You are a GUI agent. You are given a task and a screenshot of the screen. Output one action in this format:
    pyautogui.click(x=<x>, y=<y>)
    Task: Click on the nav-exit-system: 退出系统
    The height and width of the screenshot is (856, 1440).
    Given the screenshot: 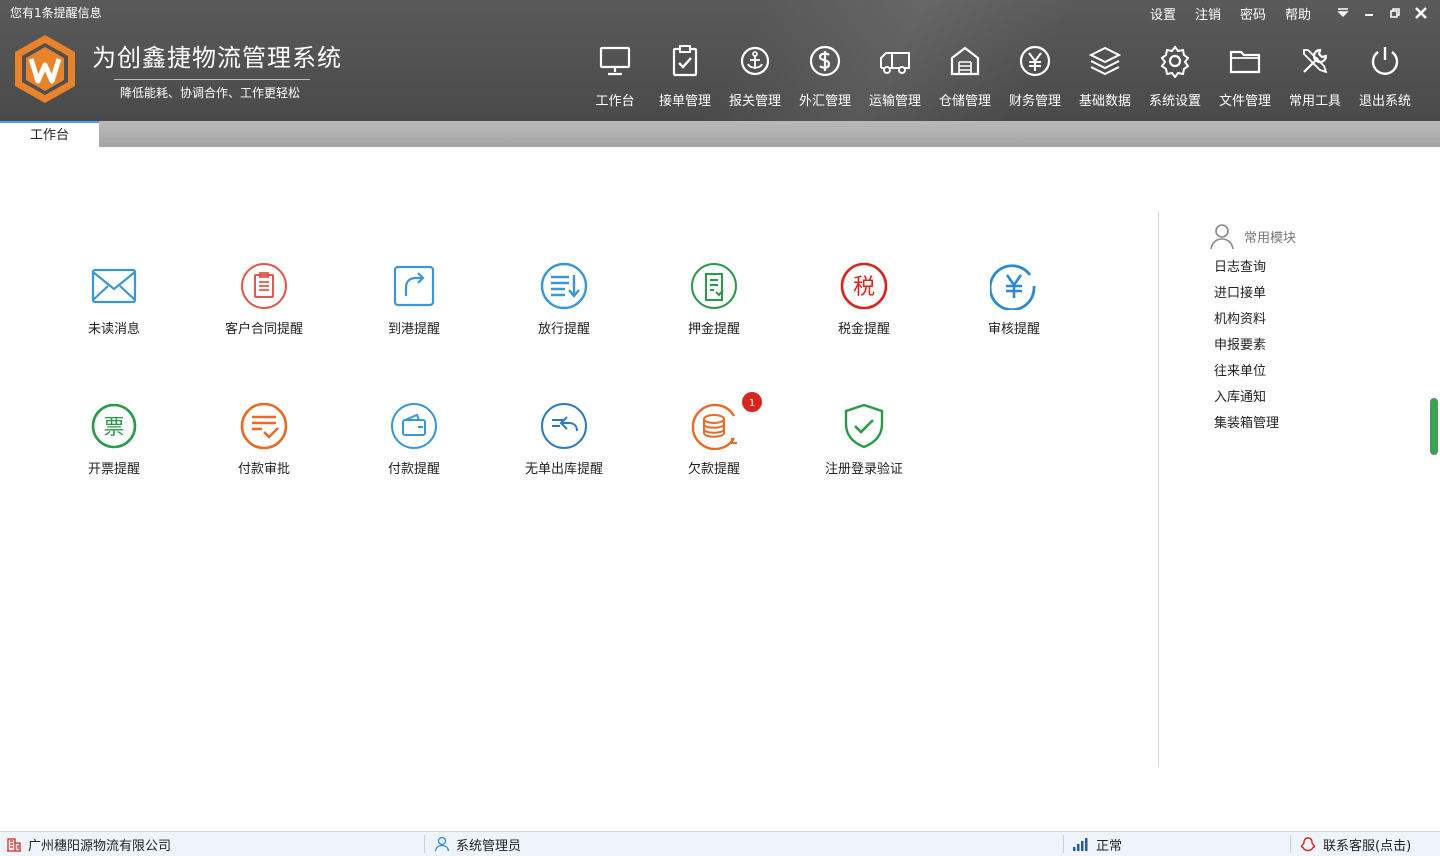 What is the action you would take?
    pyautogui.click(x=1385, y=76)
    